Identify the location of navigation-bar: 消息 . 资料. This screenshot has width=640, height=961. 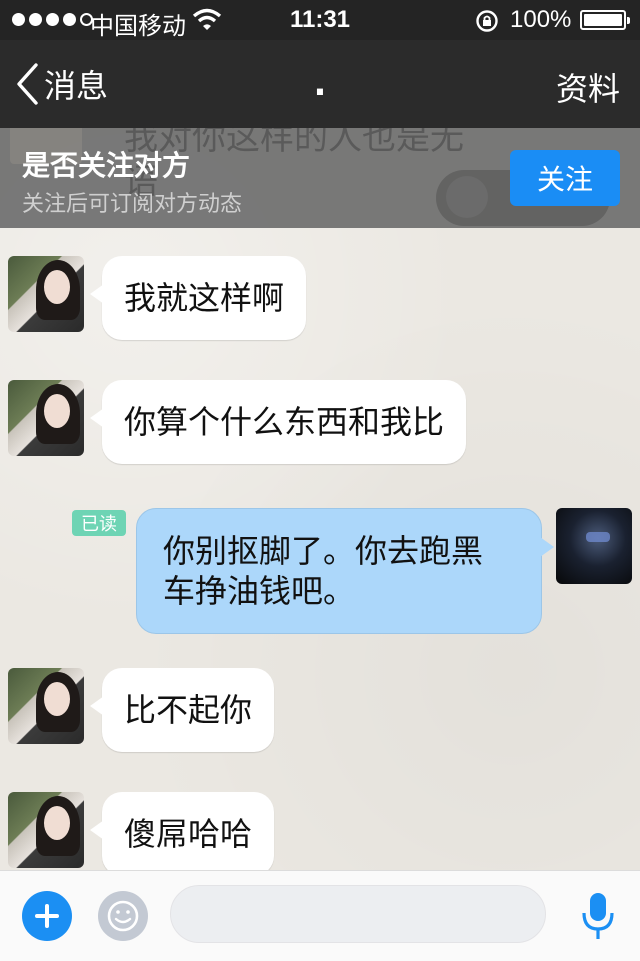
(320, 84).